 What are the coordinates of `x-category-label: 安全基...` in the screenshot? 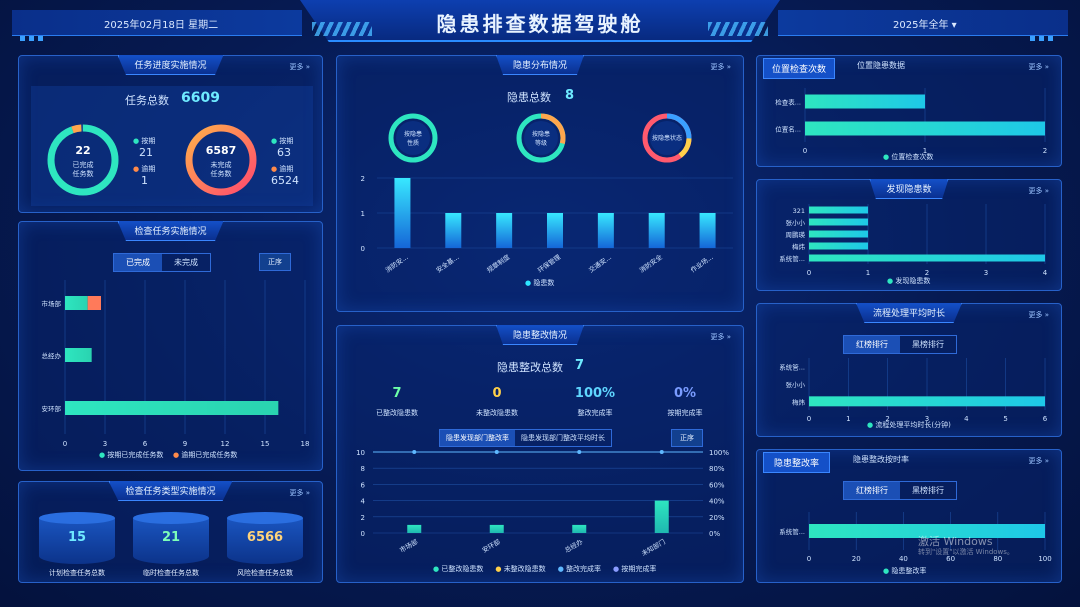 It's located at (447, 263).